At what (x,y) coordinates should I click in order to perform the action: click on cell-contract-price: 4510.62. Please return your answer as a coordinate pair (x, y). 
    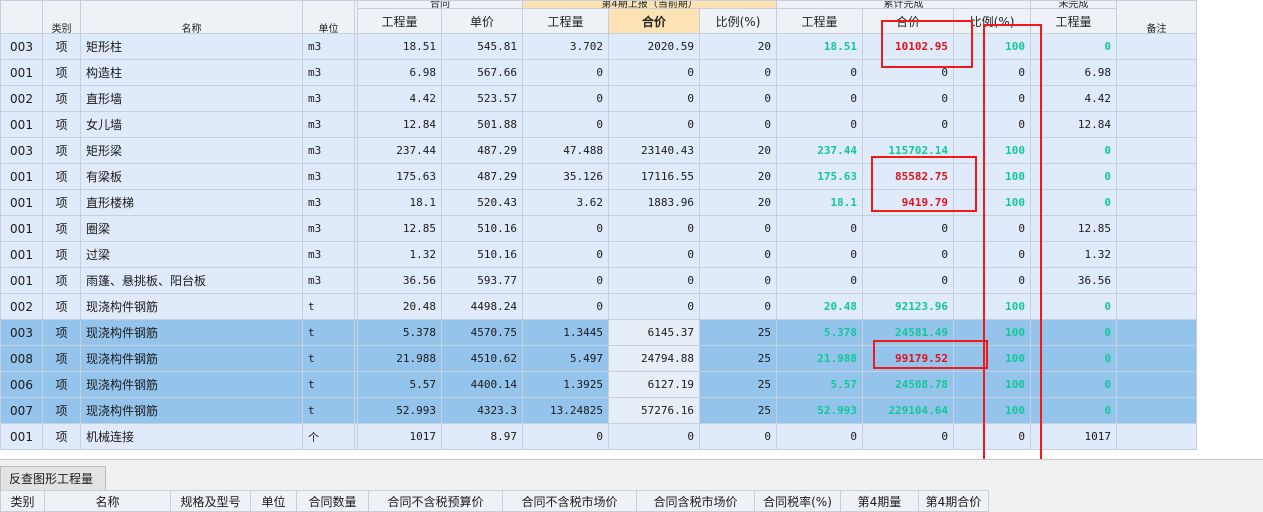
    Looking at the image, I should click on (482, 358).